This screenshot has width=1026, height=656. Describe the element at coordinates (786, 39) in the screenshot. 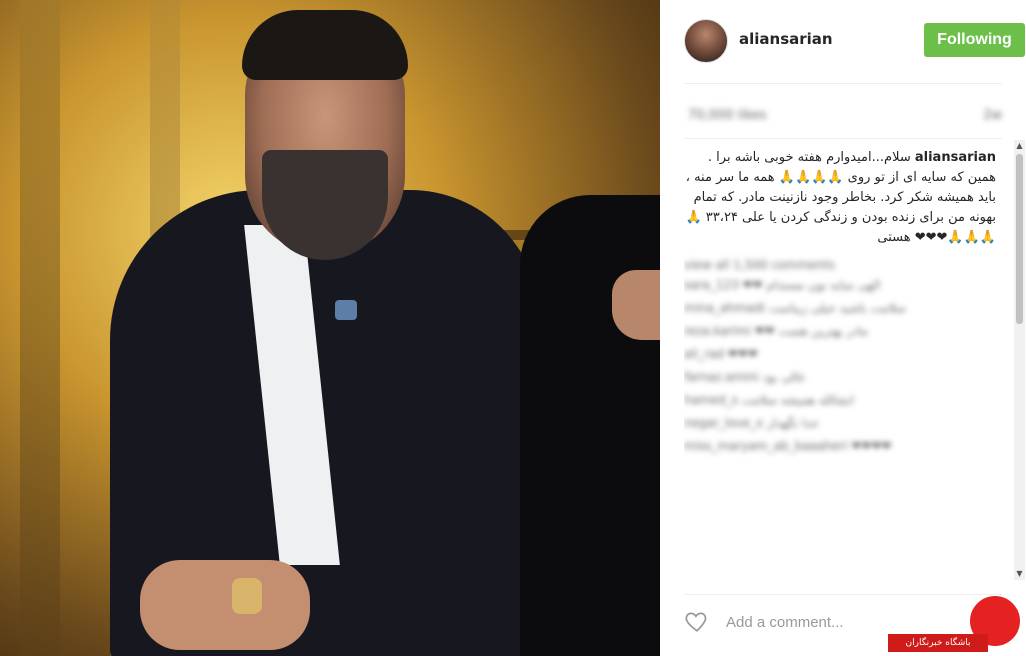

I see `username-link: aliansarian` at that location.